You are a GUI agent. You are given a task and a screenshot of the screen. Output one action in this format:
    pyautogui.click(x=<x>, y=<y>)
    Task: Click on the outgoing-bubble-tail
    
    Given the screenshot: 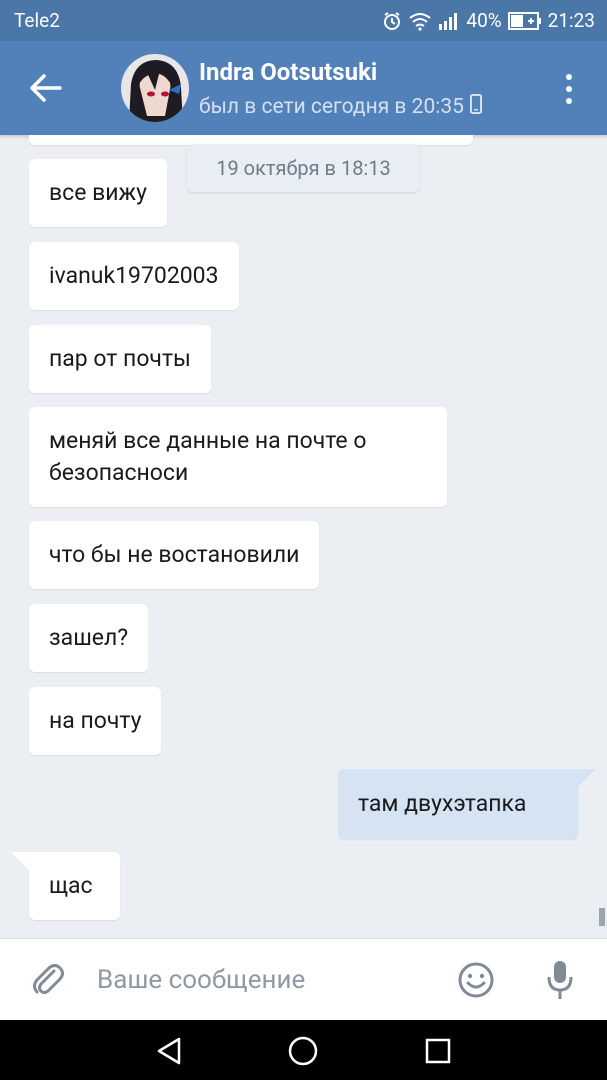 What is the action you would take?
    pyautogui.click(x=585, y=778)
    